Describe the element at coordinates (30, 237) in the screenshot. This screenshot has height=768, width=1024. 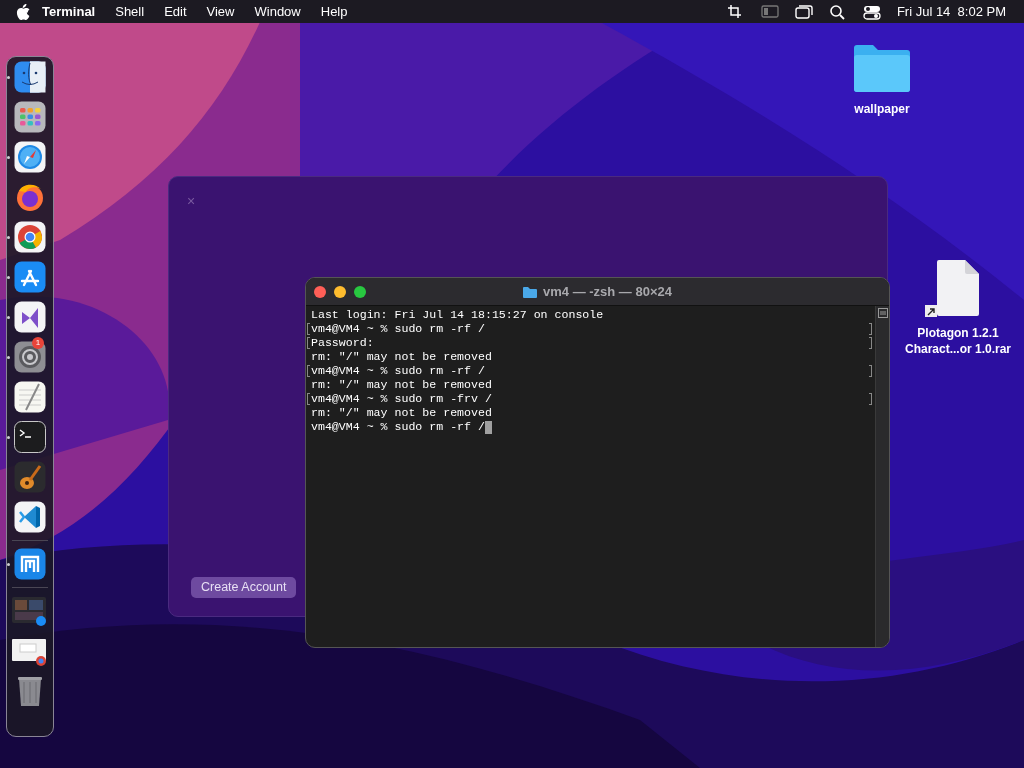
I see `chrome-wheel-icon` at that location.